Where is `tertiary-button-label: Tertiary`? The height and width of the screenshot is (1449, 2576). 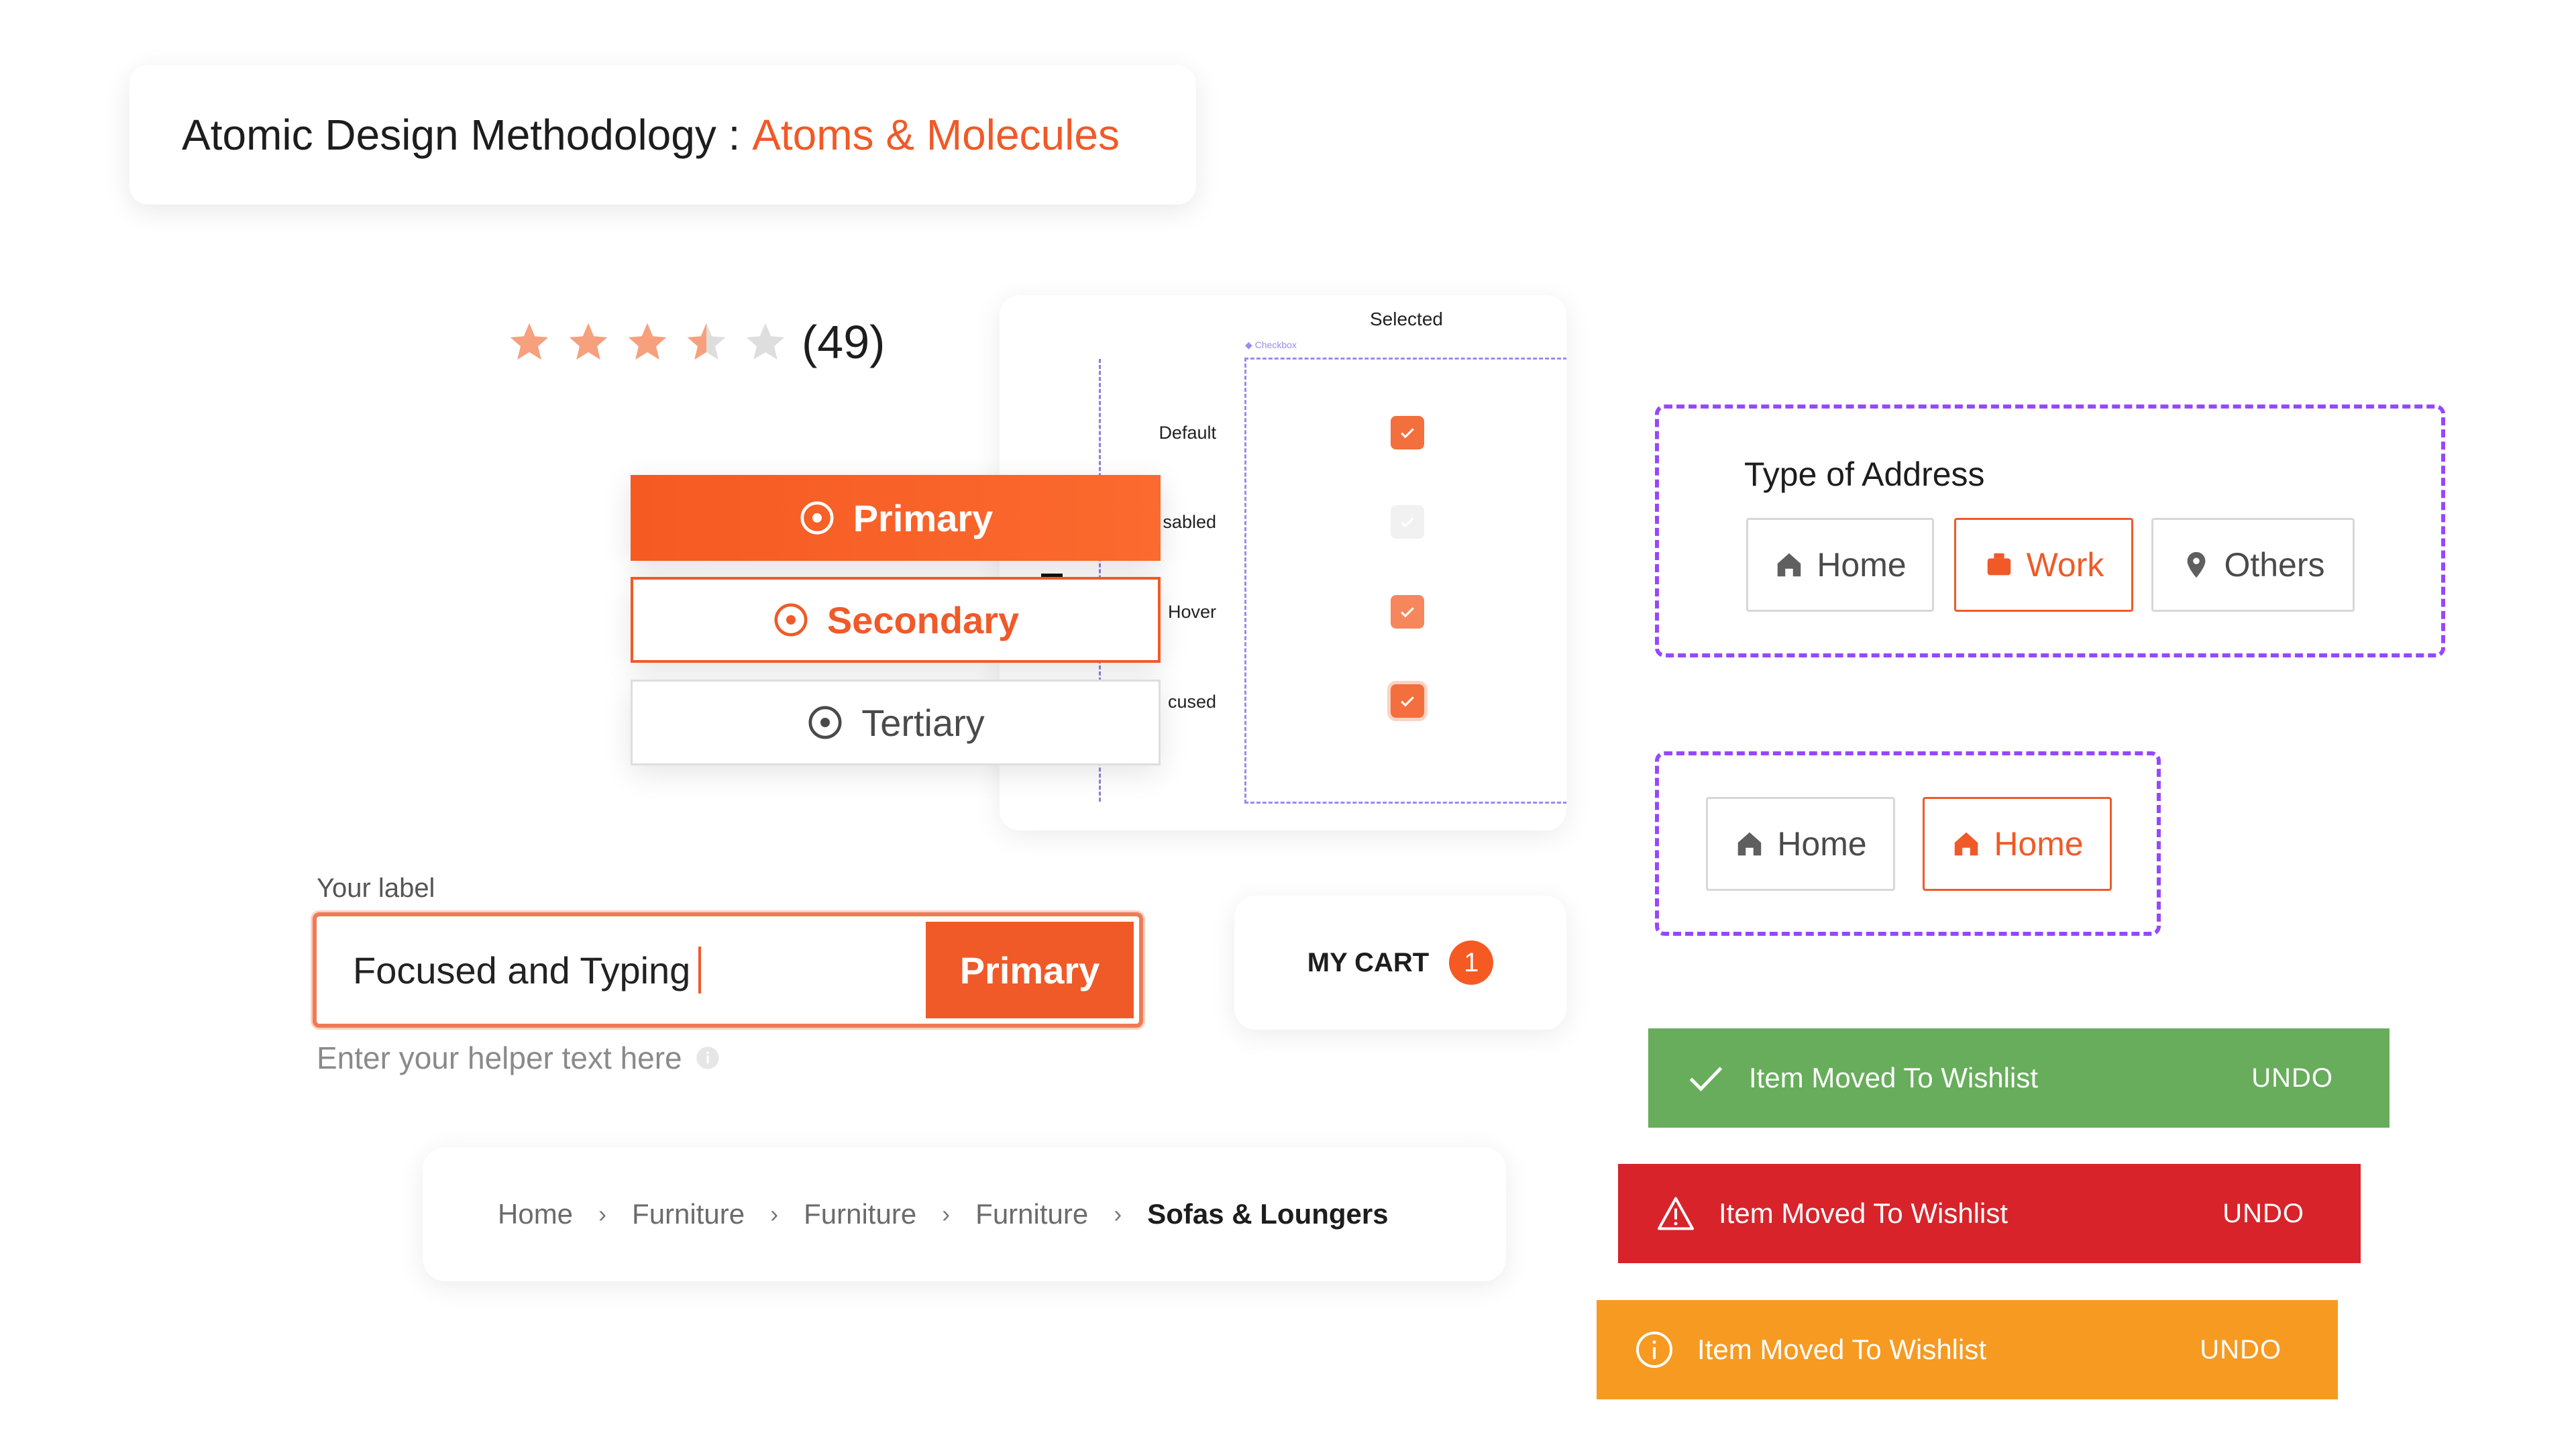 tertiary-button-label: Tertiary is located at coordinates (923, 722).